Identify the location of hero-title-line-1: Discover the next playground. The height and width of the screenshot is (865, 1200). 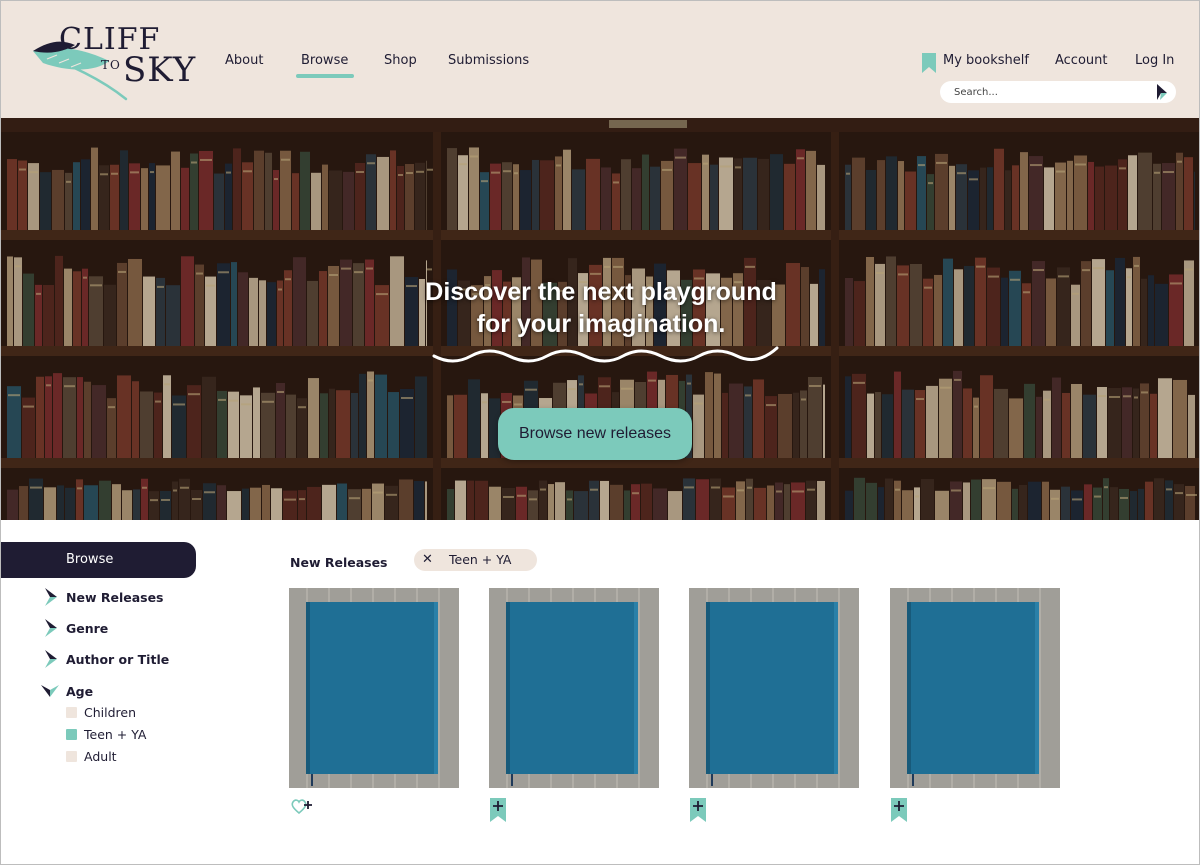
(601, 292).